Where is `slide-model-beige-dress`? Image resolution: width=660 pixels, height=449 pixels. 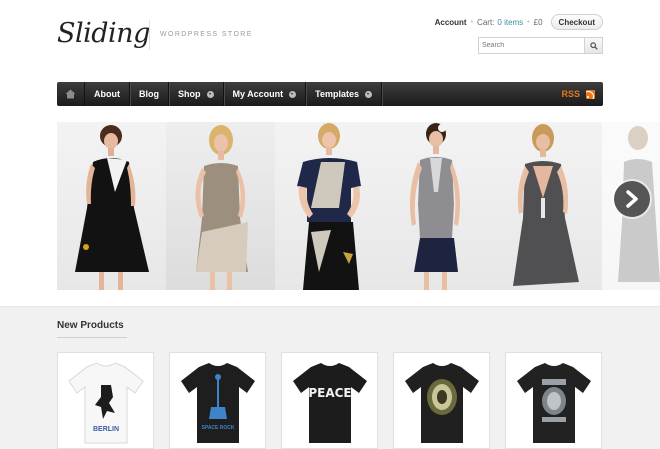 slide-model-beige-dress is located at coordinates (220, 206).